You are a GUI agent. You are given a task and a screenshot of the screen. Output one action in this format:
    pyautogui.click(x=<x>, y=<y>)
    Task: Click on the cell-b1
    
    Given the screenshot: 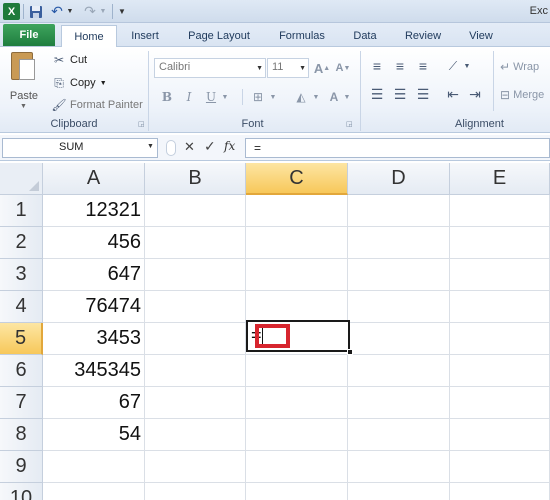 What is the action you would take?
    pyautogui.click(x=195, y=211)
    